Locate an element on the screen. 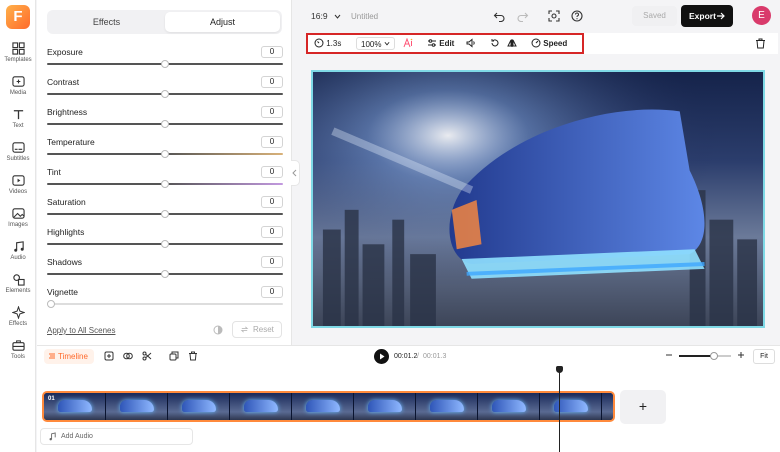 Image resolution: width=780 pixels, height=452 pixels. add-scene-icon is located at coordinates (109, 356).